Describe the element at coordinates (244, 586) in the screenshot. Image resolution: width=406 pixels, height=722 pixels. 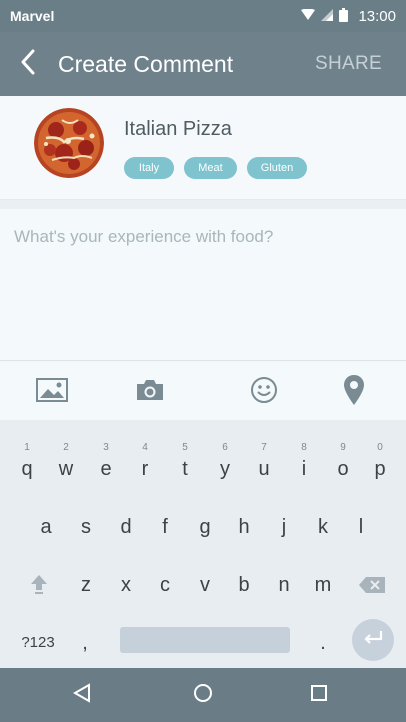
I see `key-b: b` at that location.